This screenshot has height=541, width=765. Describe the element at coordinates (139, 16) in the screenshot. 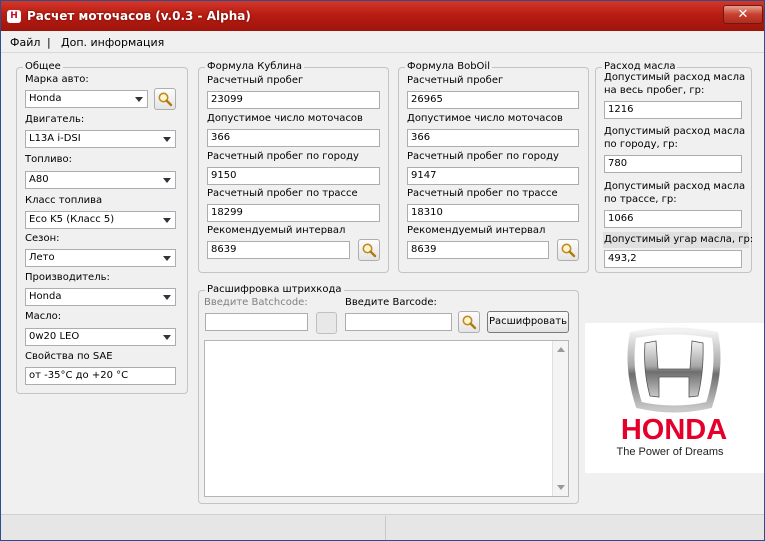

I see `window-title: Расчет моточасов (v.0.3 - Alpha)` at that location.